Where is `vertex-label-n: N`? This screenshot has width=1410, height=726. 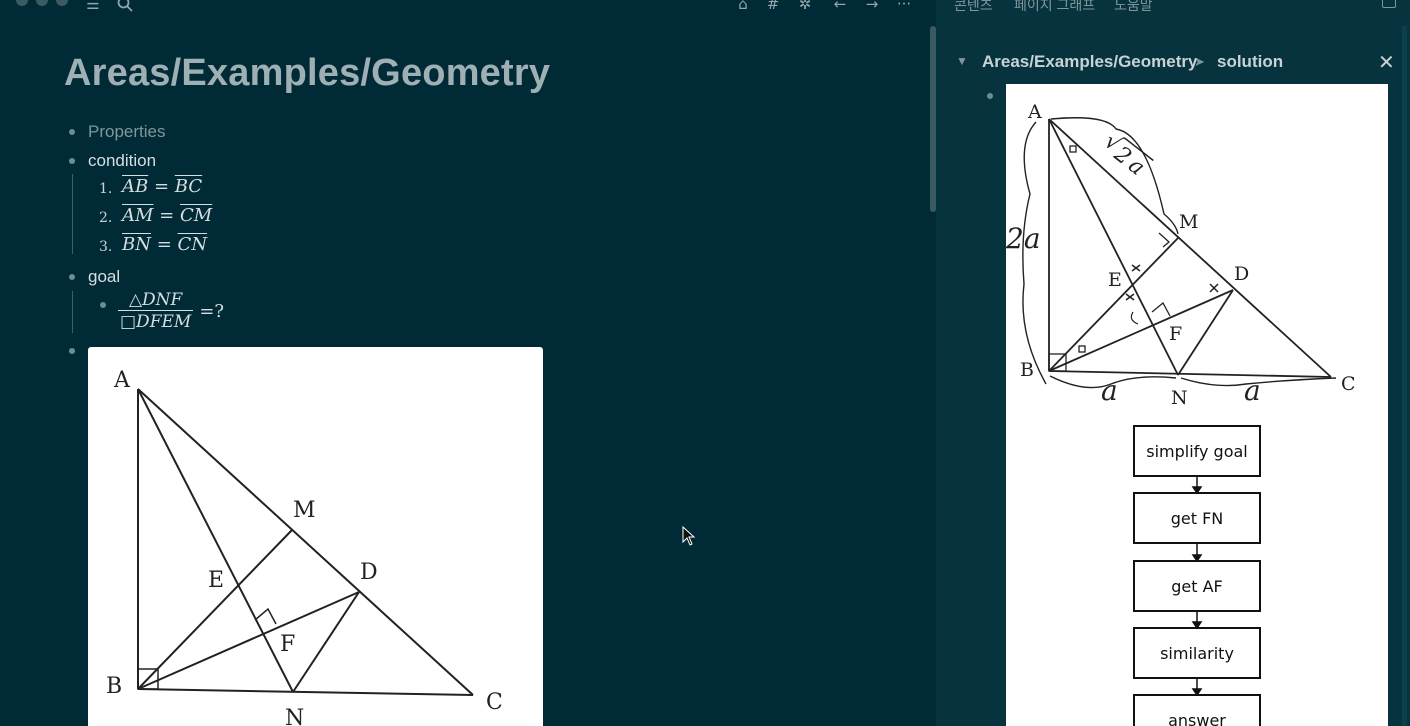 vertex-label-n: N is located at coordinates (294, 716).